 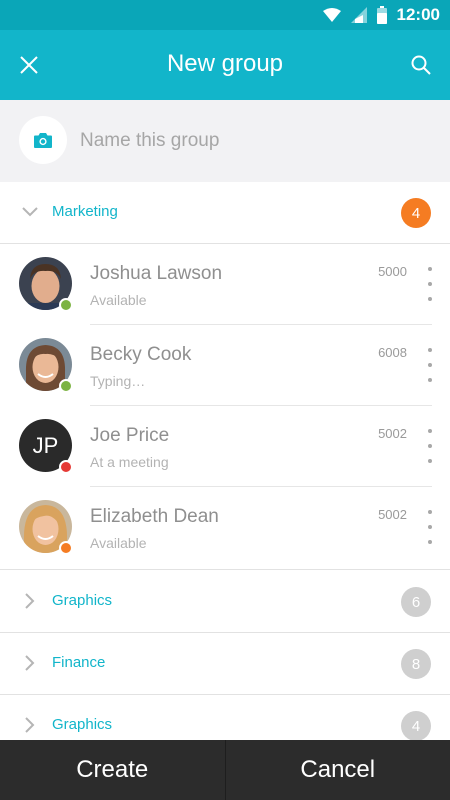 I want to click on group-name-row, so click(x=225, y=141).